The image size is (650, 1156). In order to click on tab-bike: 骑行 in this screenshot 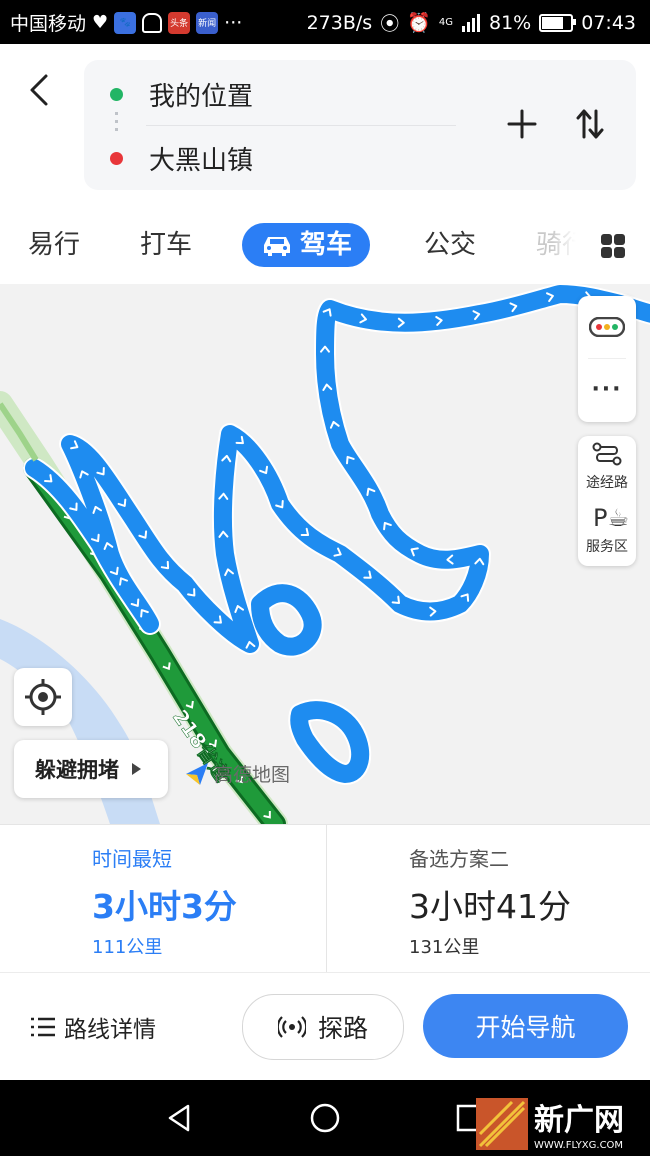, I will do `click(556, 245)`.